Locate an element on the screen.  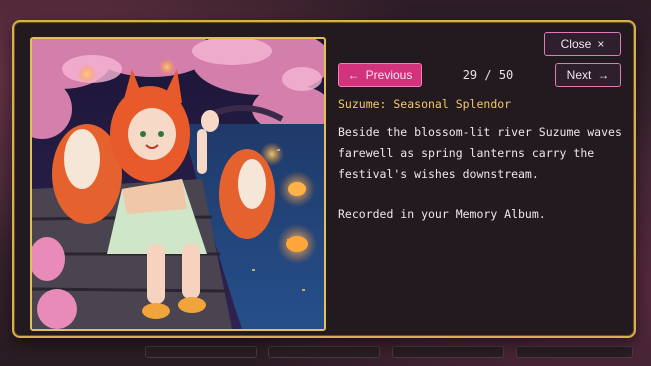
previous-button: ← Previous is located at coordinates (380, 75).